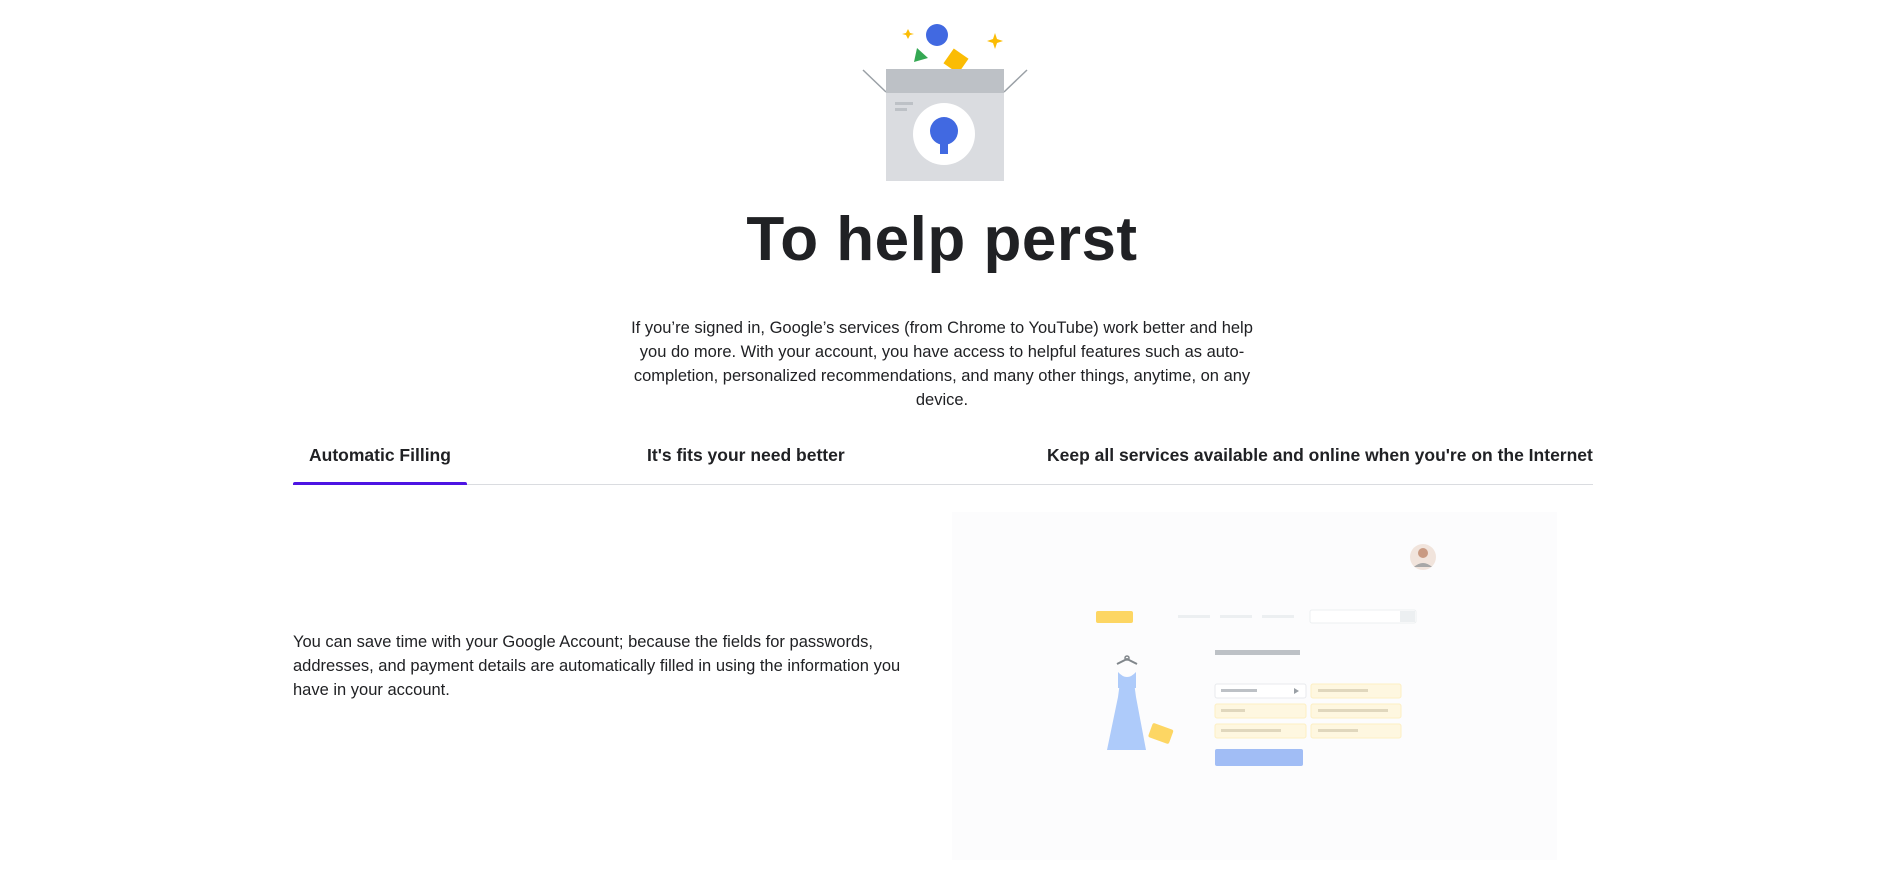 The width and height of the screenshot is (1884, 884). Describe the element at coordinates (1259, 757) in the screenshot. I see `submit-button-shape` at that location.